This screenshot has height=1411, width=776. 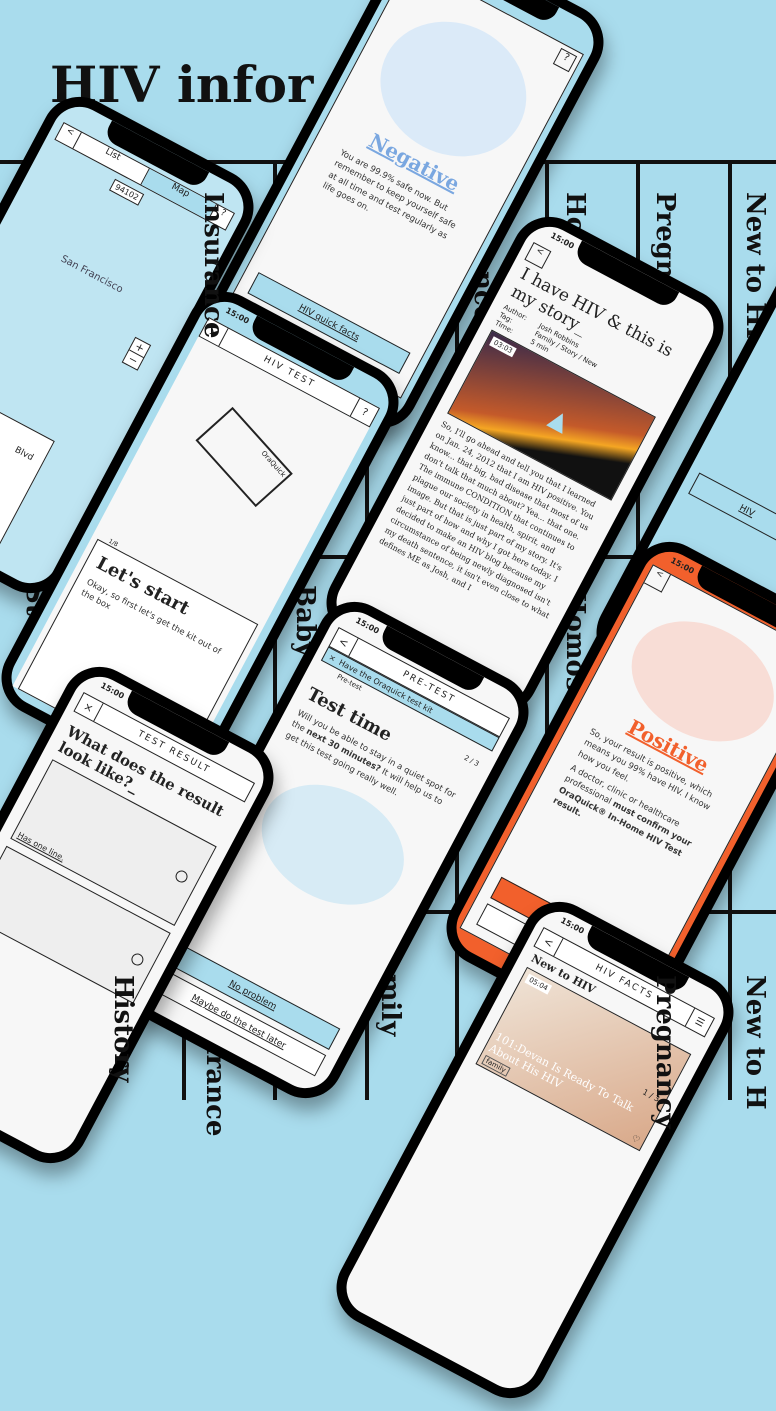 I want to click on category-new-to-hiv-2: New to H, so click(x=755, y=1042).